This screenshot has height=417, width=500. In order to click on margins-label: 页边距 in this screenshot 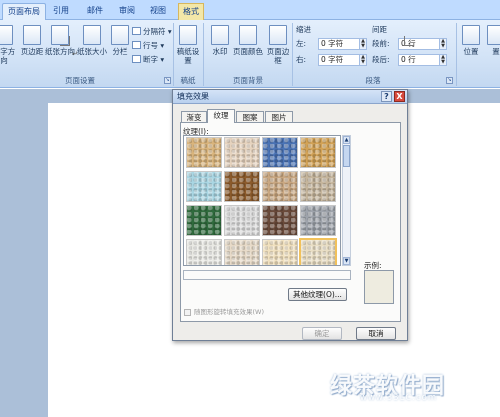, I will do `click(32, 51)`.